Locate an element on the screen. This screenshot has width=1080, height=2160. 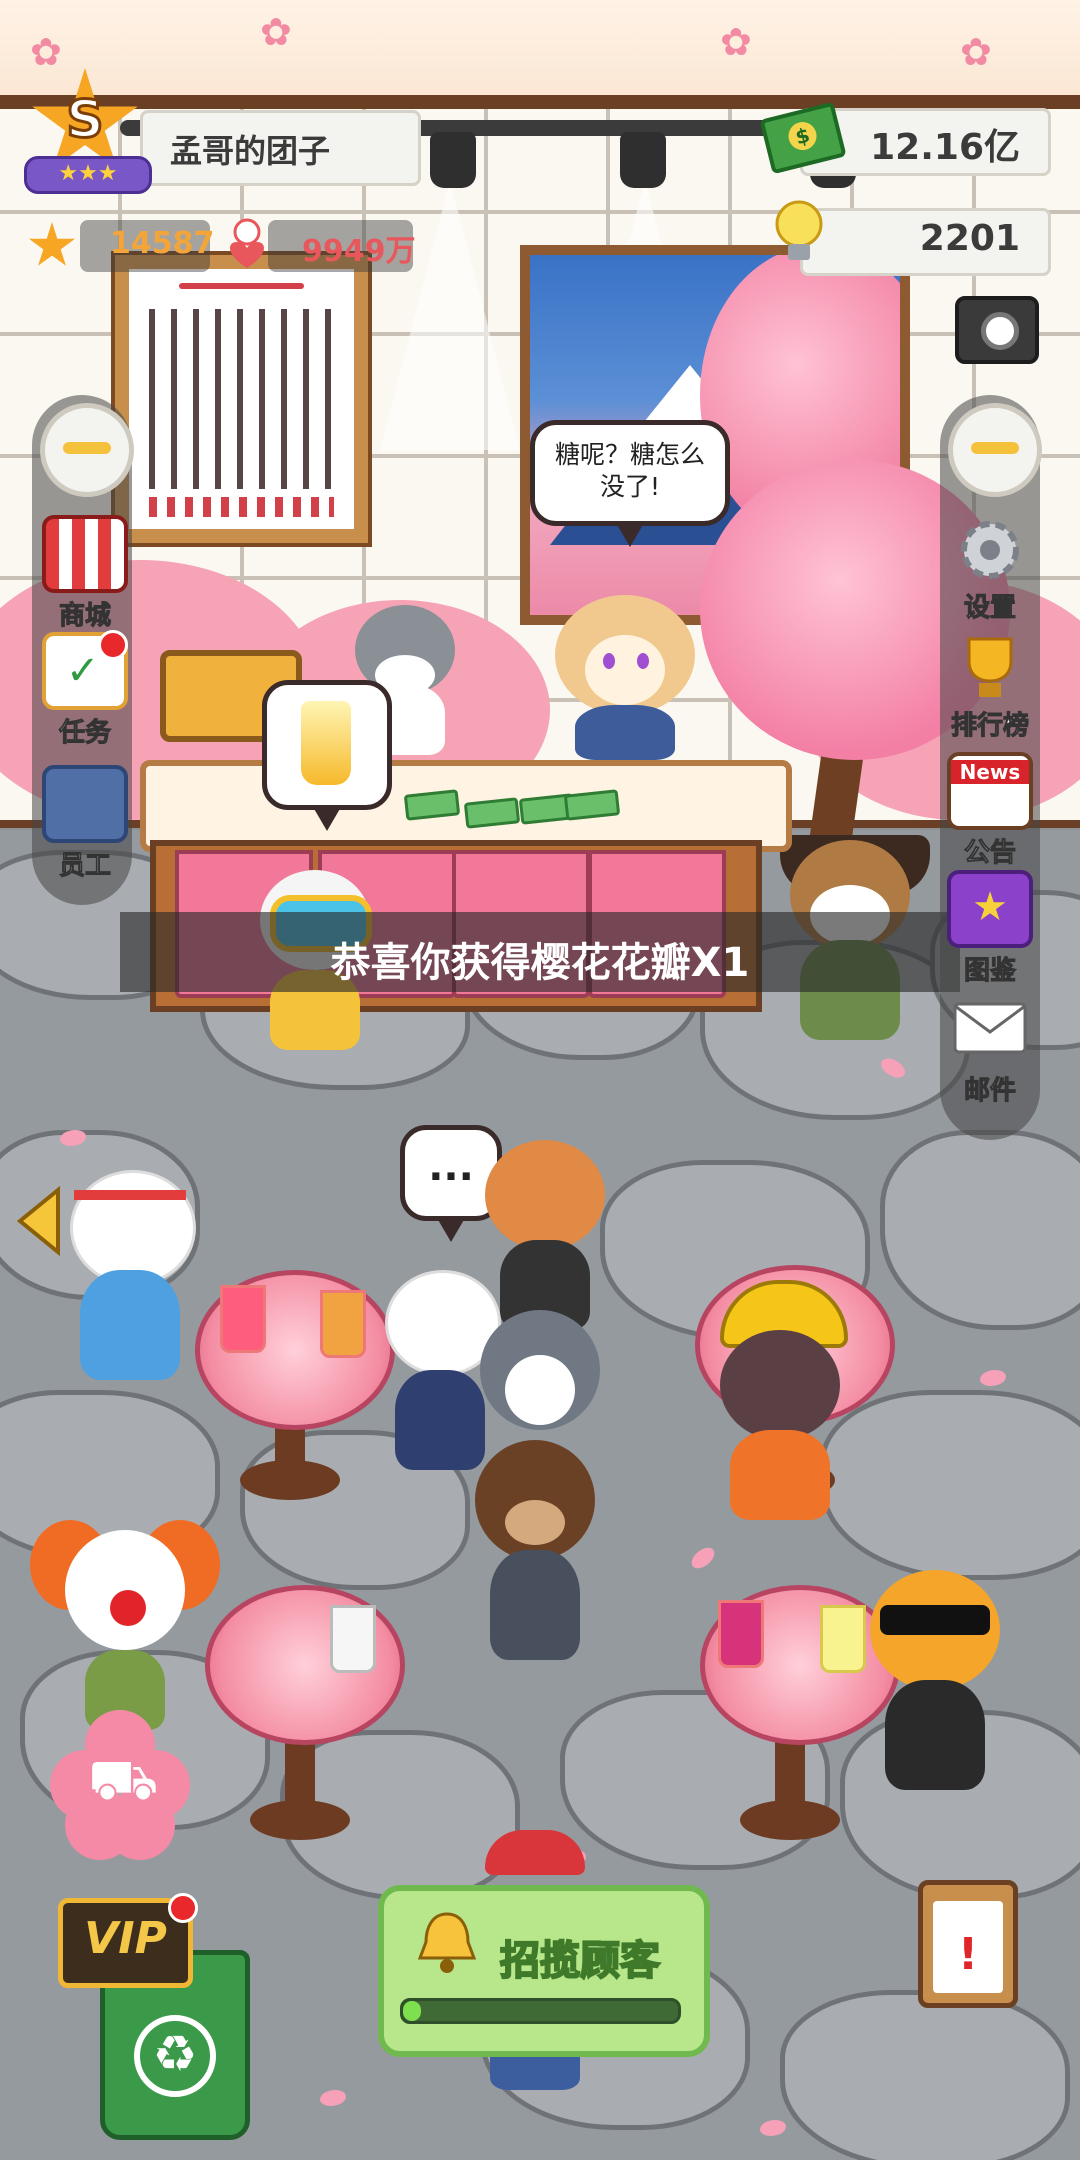
menu-collection: ★ 图鉴 is located at coordinates (990, 928).